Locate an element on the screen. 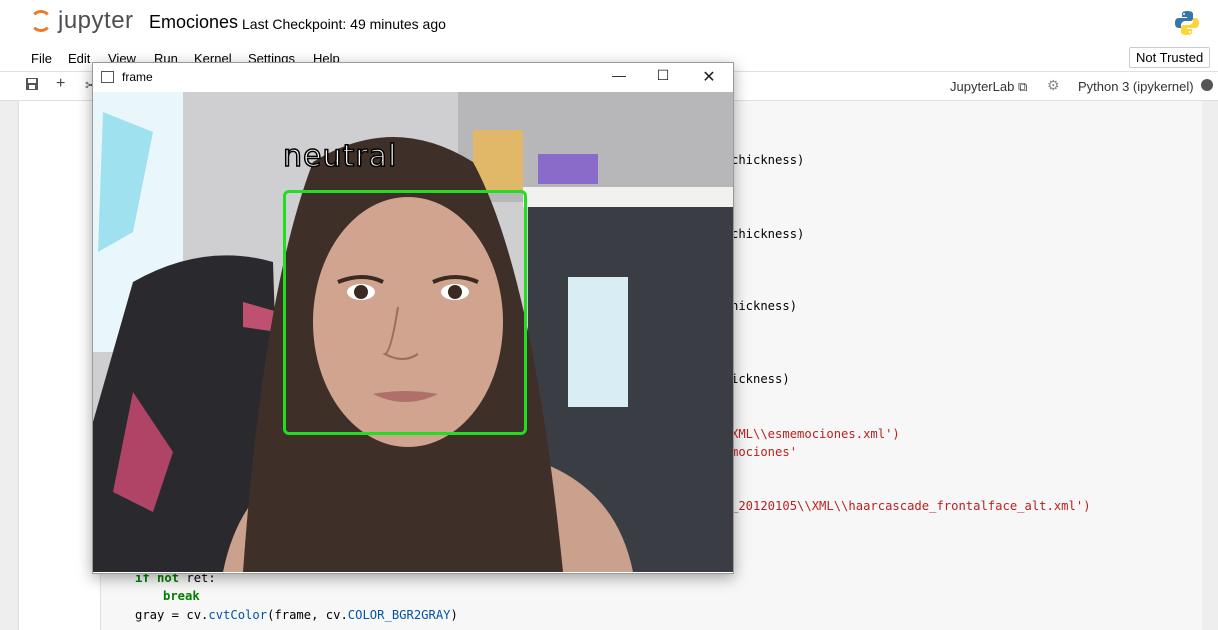 This screenshot has width=1218, height=630. python-logo-icon is located at coordinates (1187, 23).